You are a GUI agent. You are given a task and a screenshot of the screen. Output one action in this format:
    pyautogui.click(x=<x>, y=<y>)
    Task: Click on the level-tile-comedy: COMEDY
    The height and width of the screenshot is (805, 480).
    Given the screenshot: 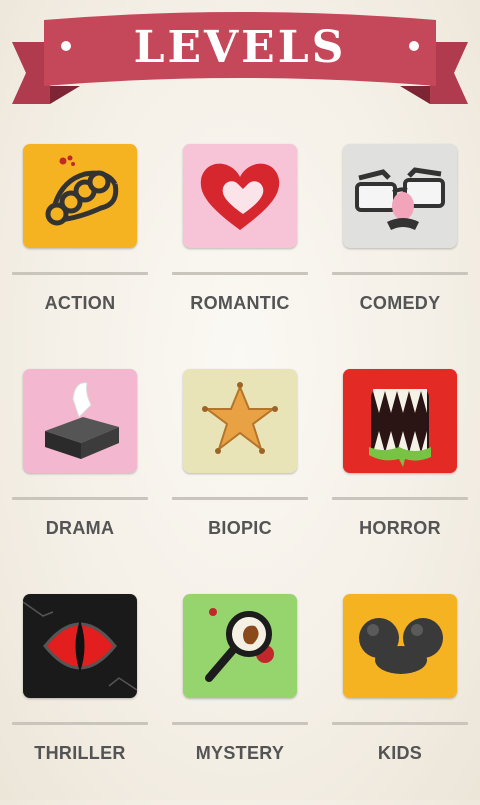 What is the action you would take?
    pyautogui.click(x=400, y=242)
    